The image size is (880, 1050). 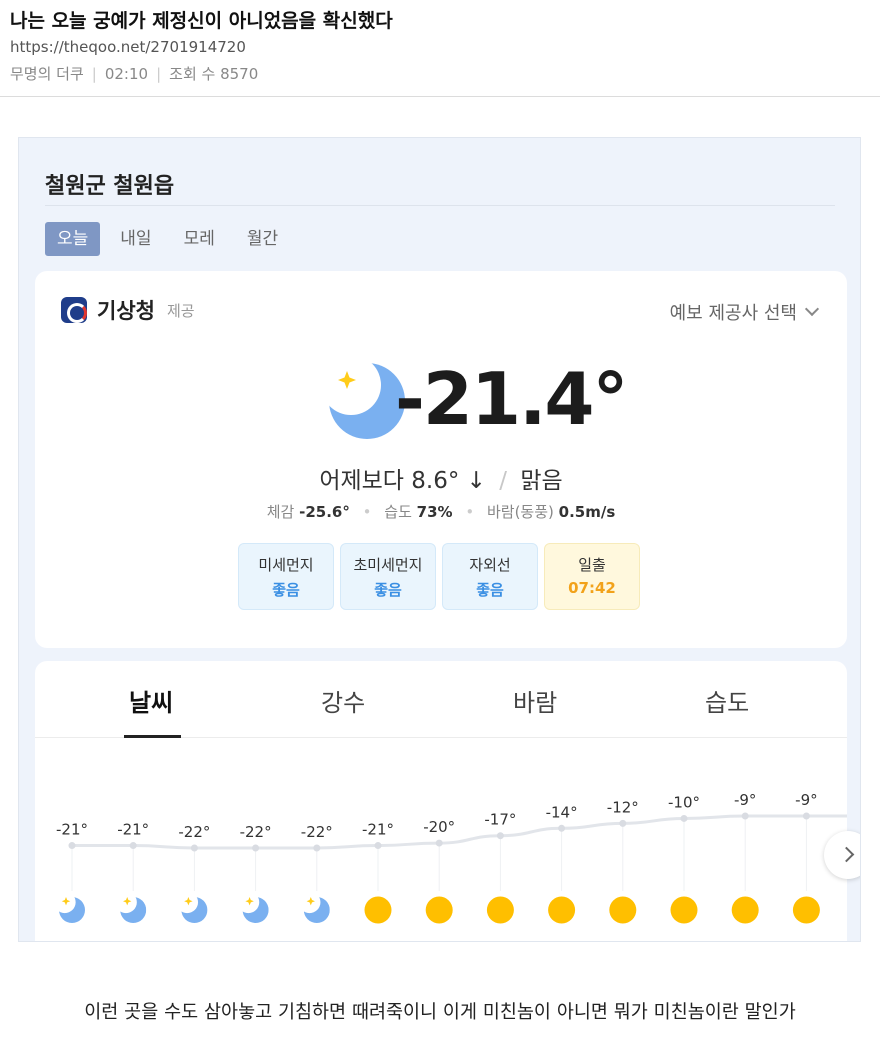 I want to click on compare-value: 8.6° ↓, so click(x=448, y=481).